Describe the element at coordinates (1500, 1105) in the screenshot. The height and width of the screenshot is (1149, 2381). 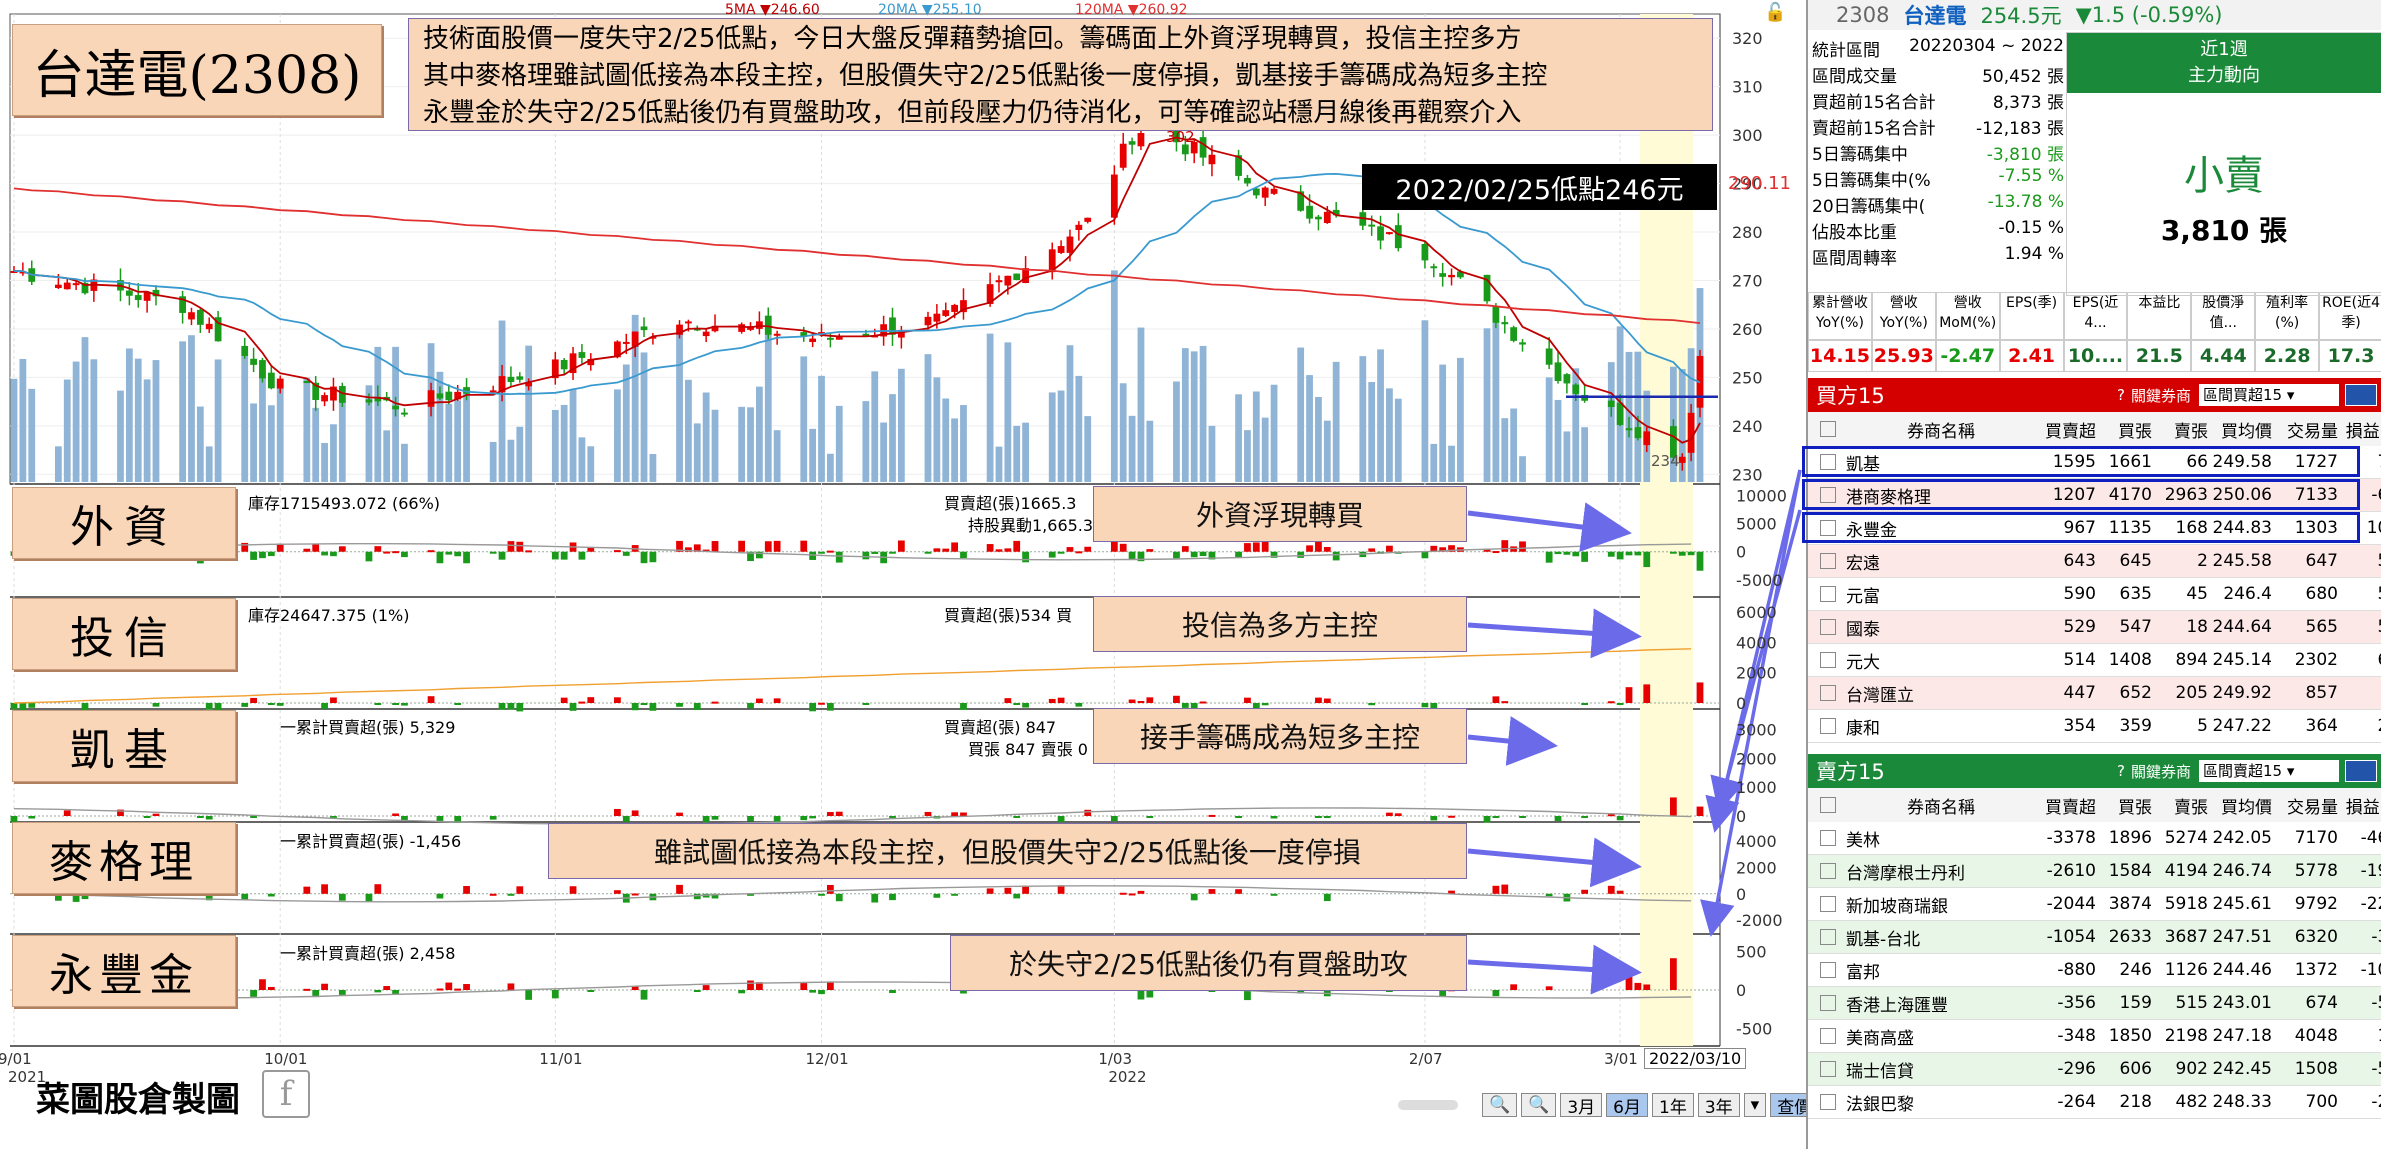
I see `zoom-out-icon: 🔍` at that location.